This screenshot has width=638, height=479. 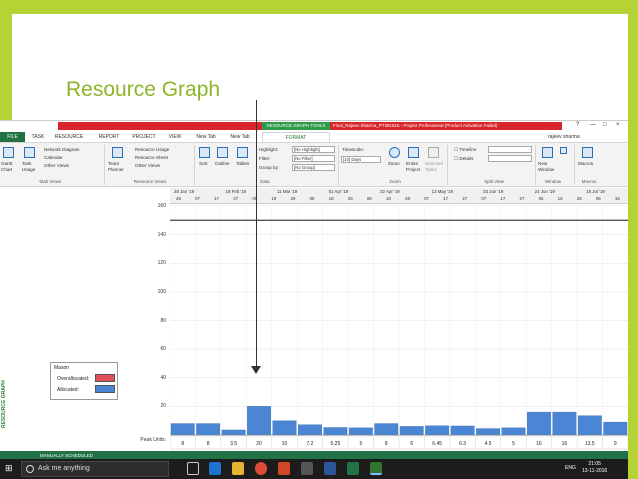 I want to click on group-by-select: [No Group], so click(x=313, y=167).